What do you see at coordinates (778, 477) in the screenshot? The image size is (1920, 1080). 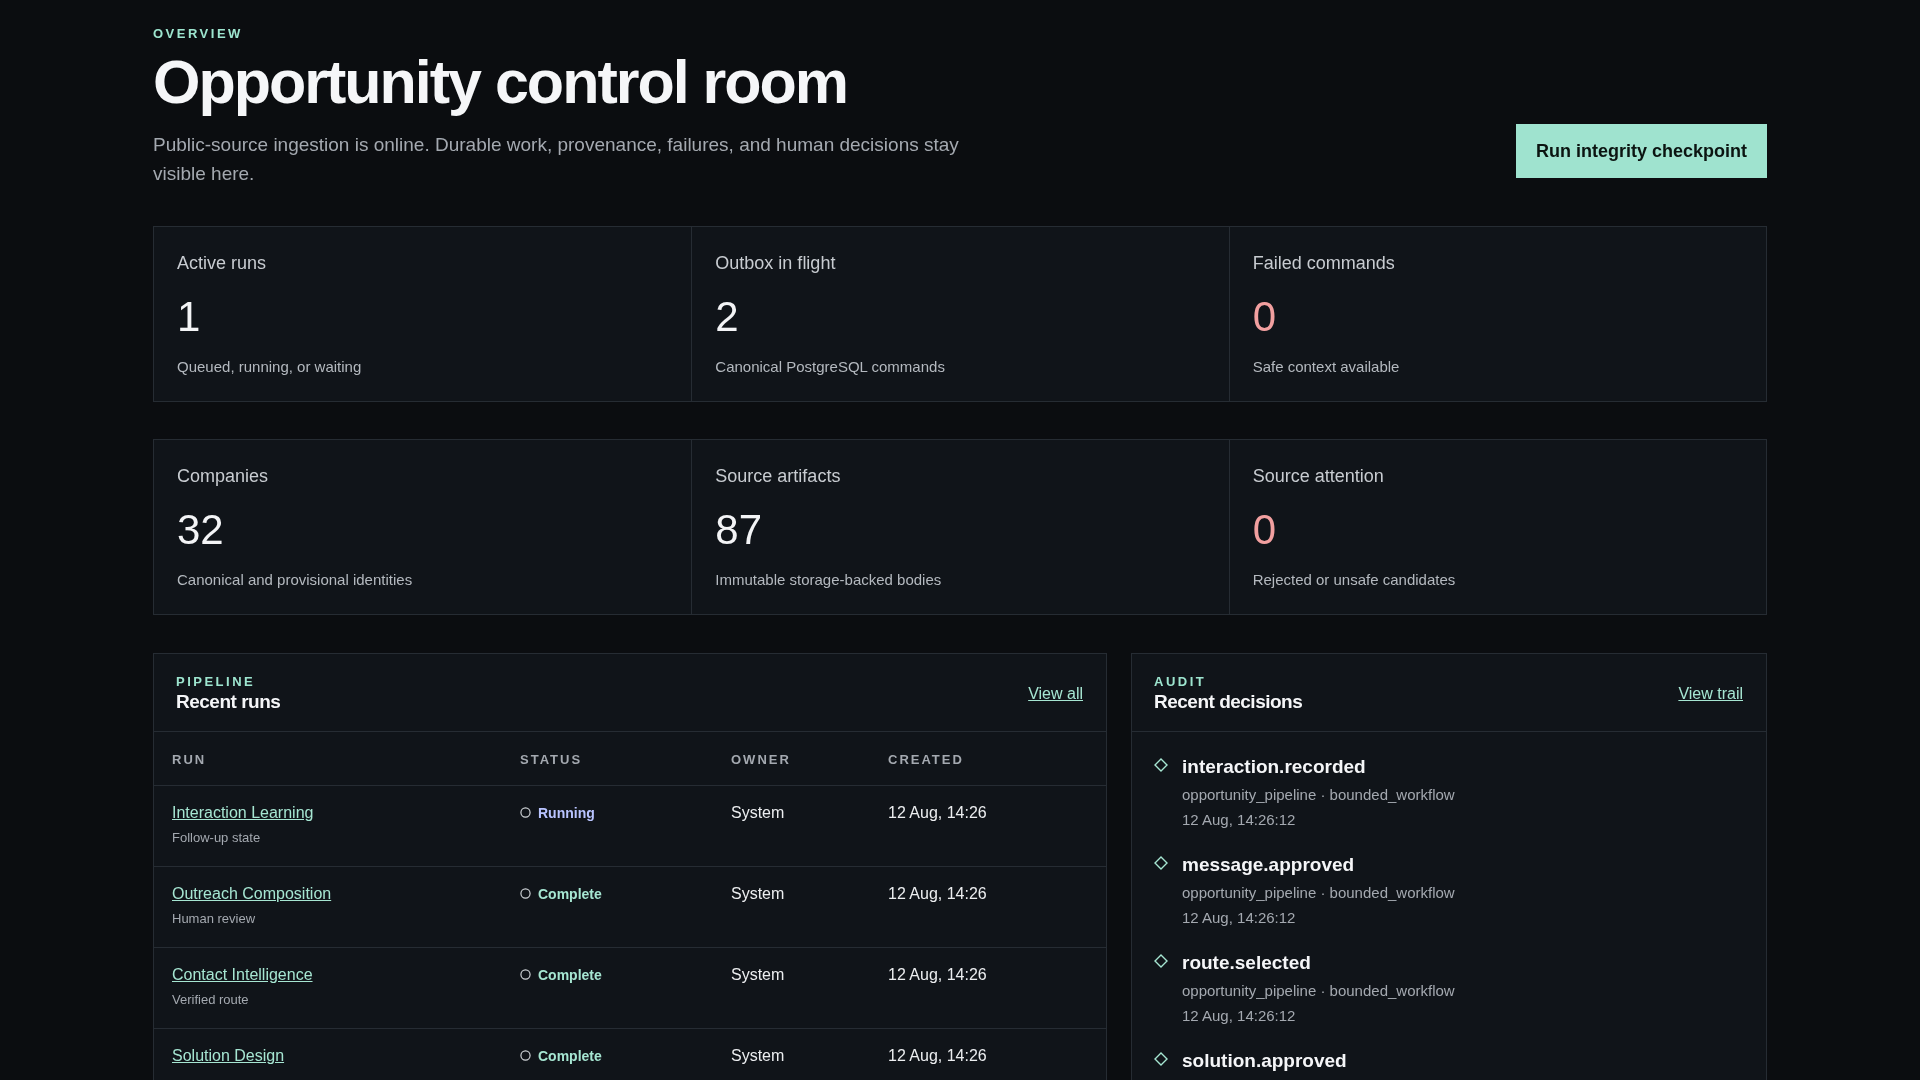 I see `stat-label: Source artifacts` at bounding box center [778, 477].